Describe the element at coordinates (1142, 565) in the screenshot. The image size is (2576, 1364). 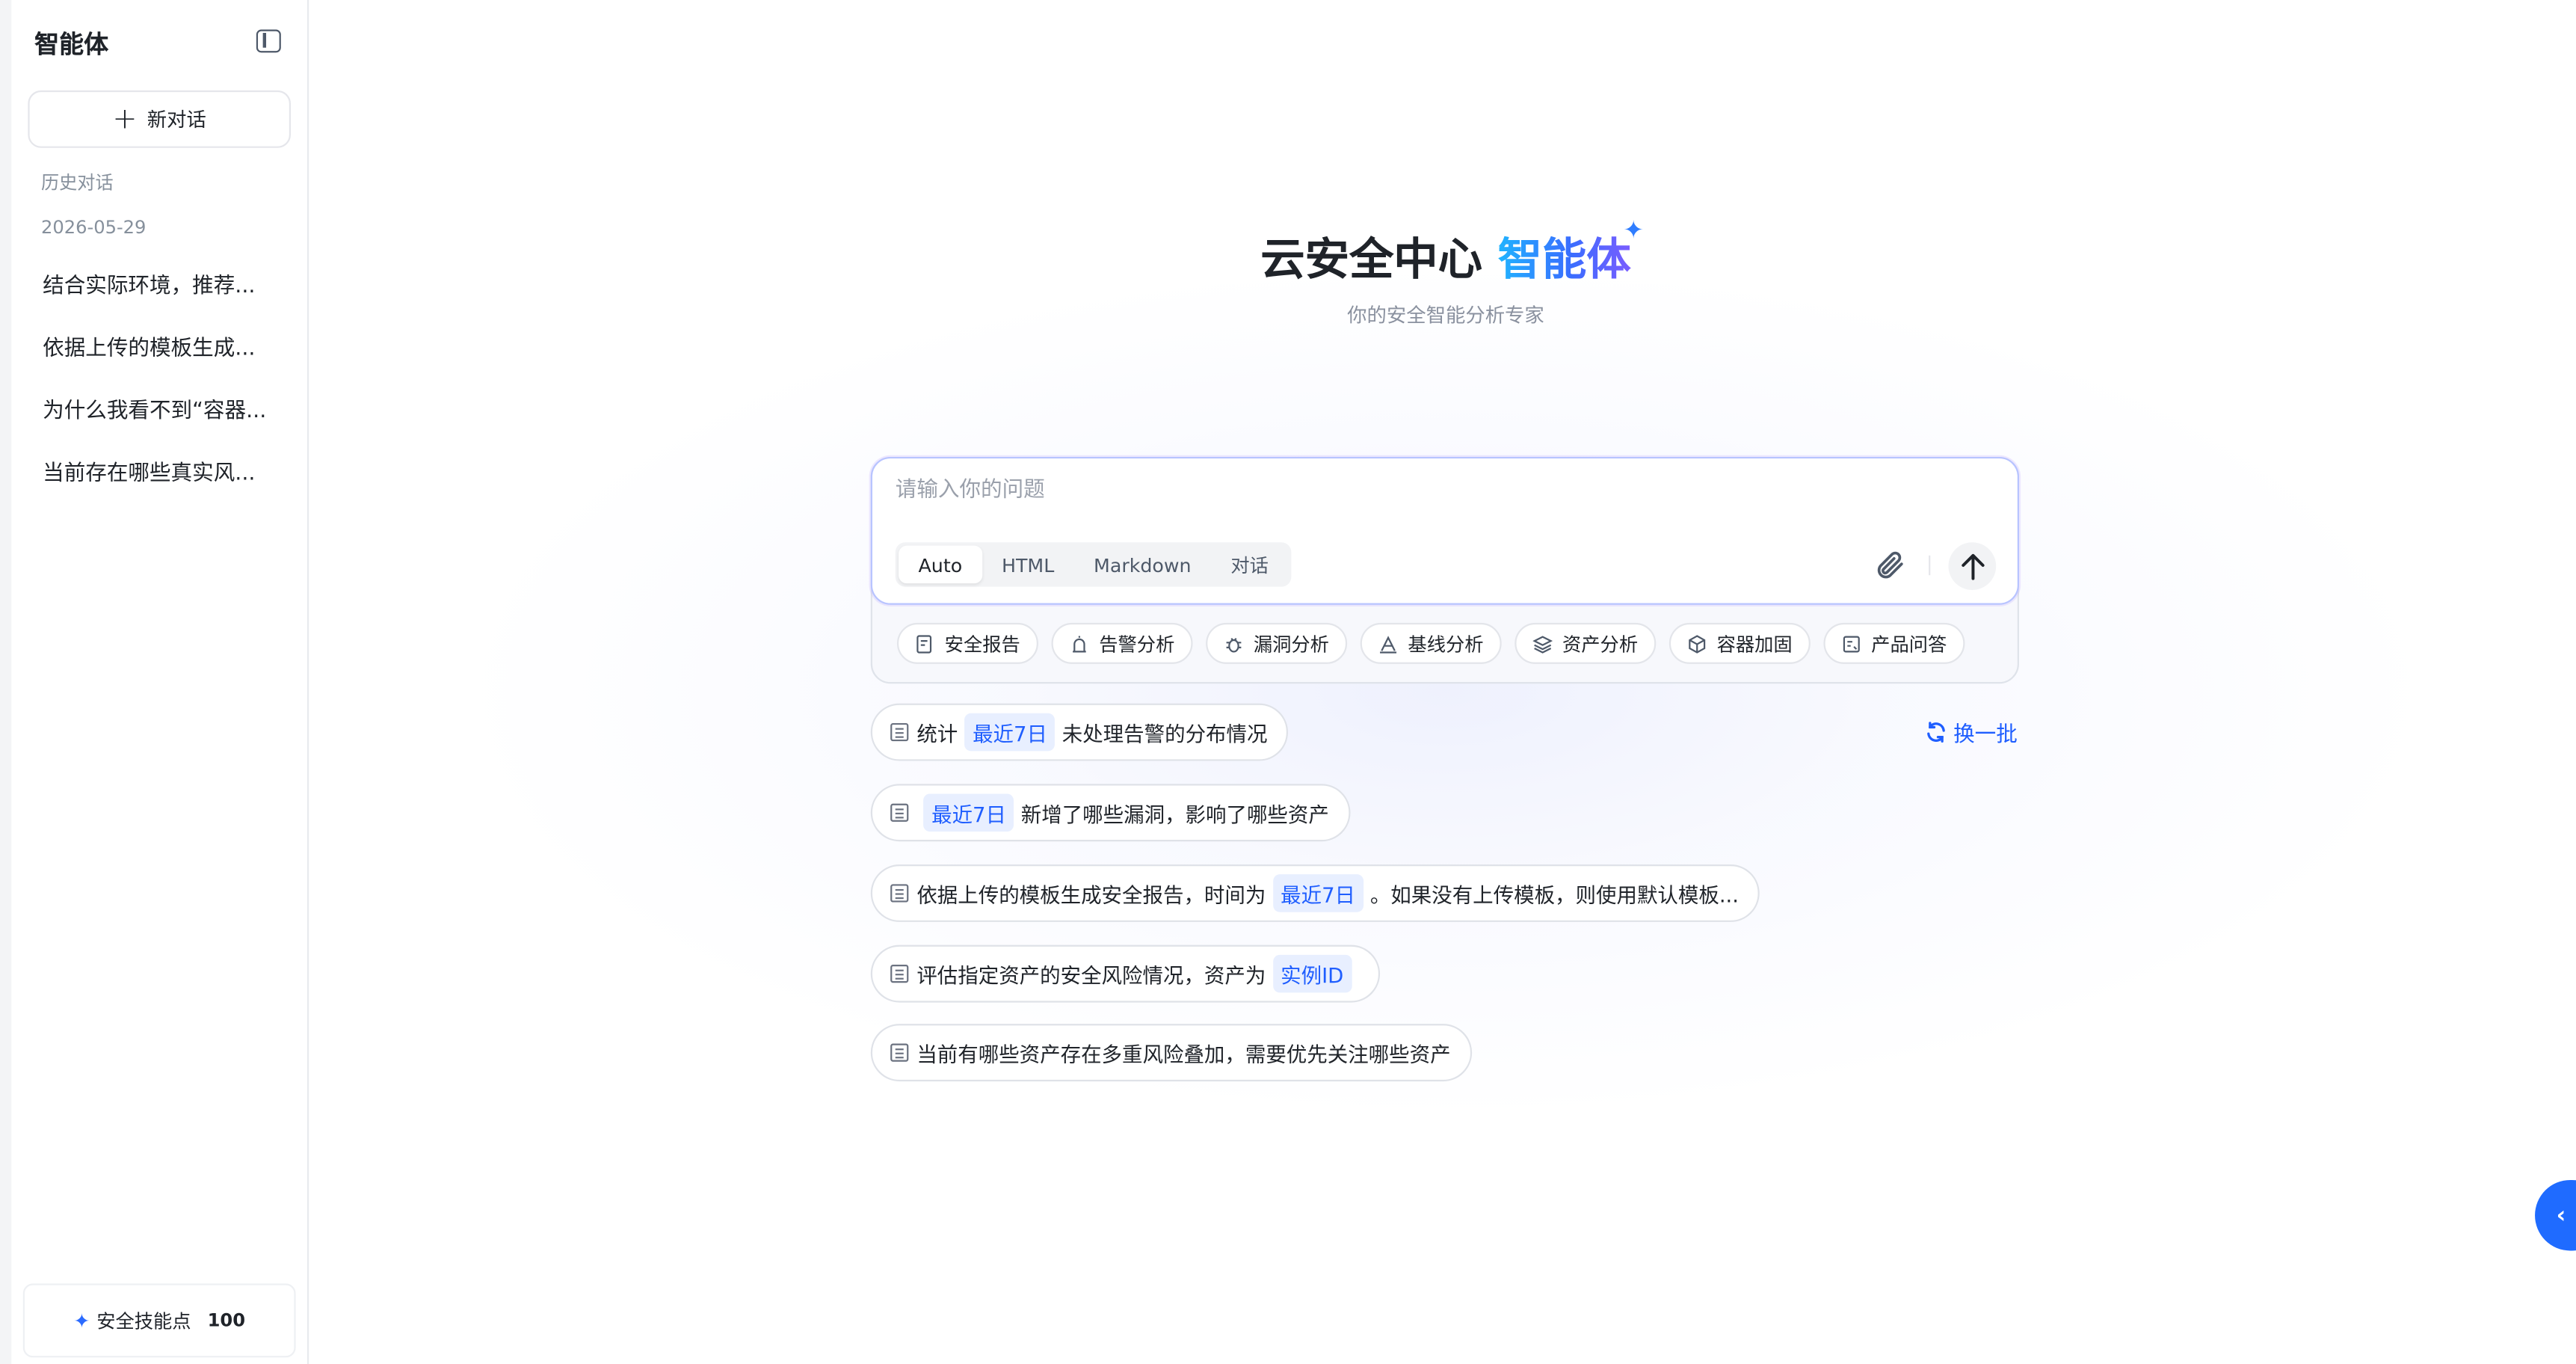
I see `mode-markdown: Markdown` at that location.